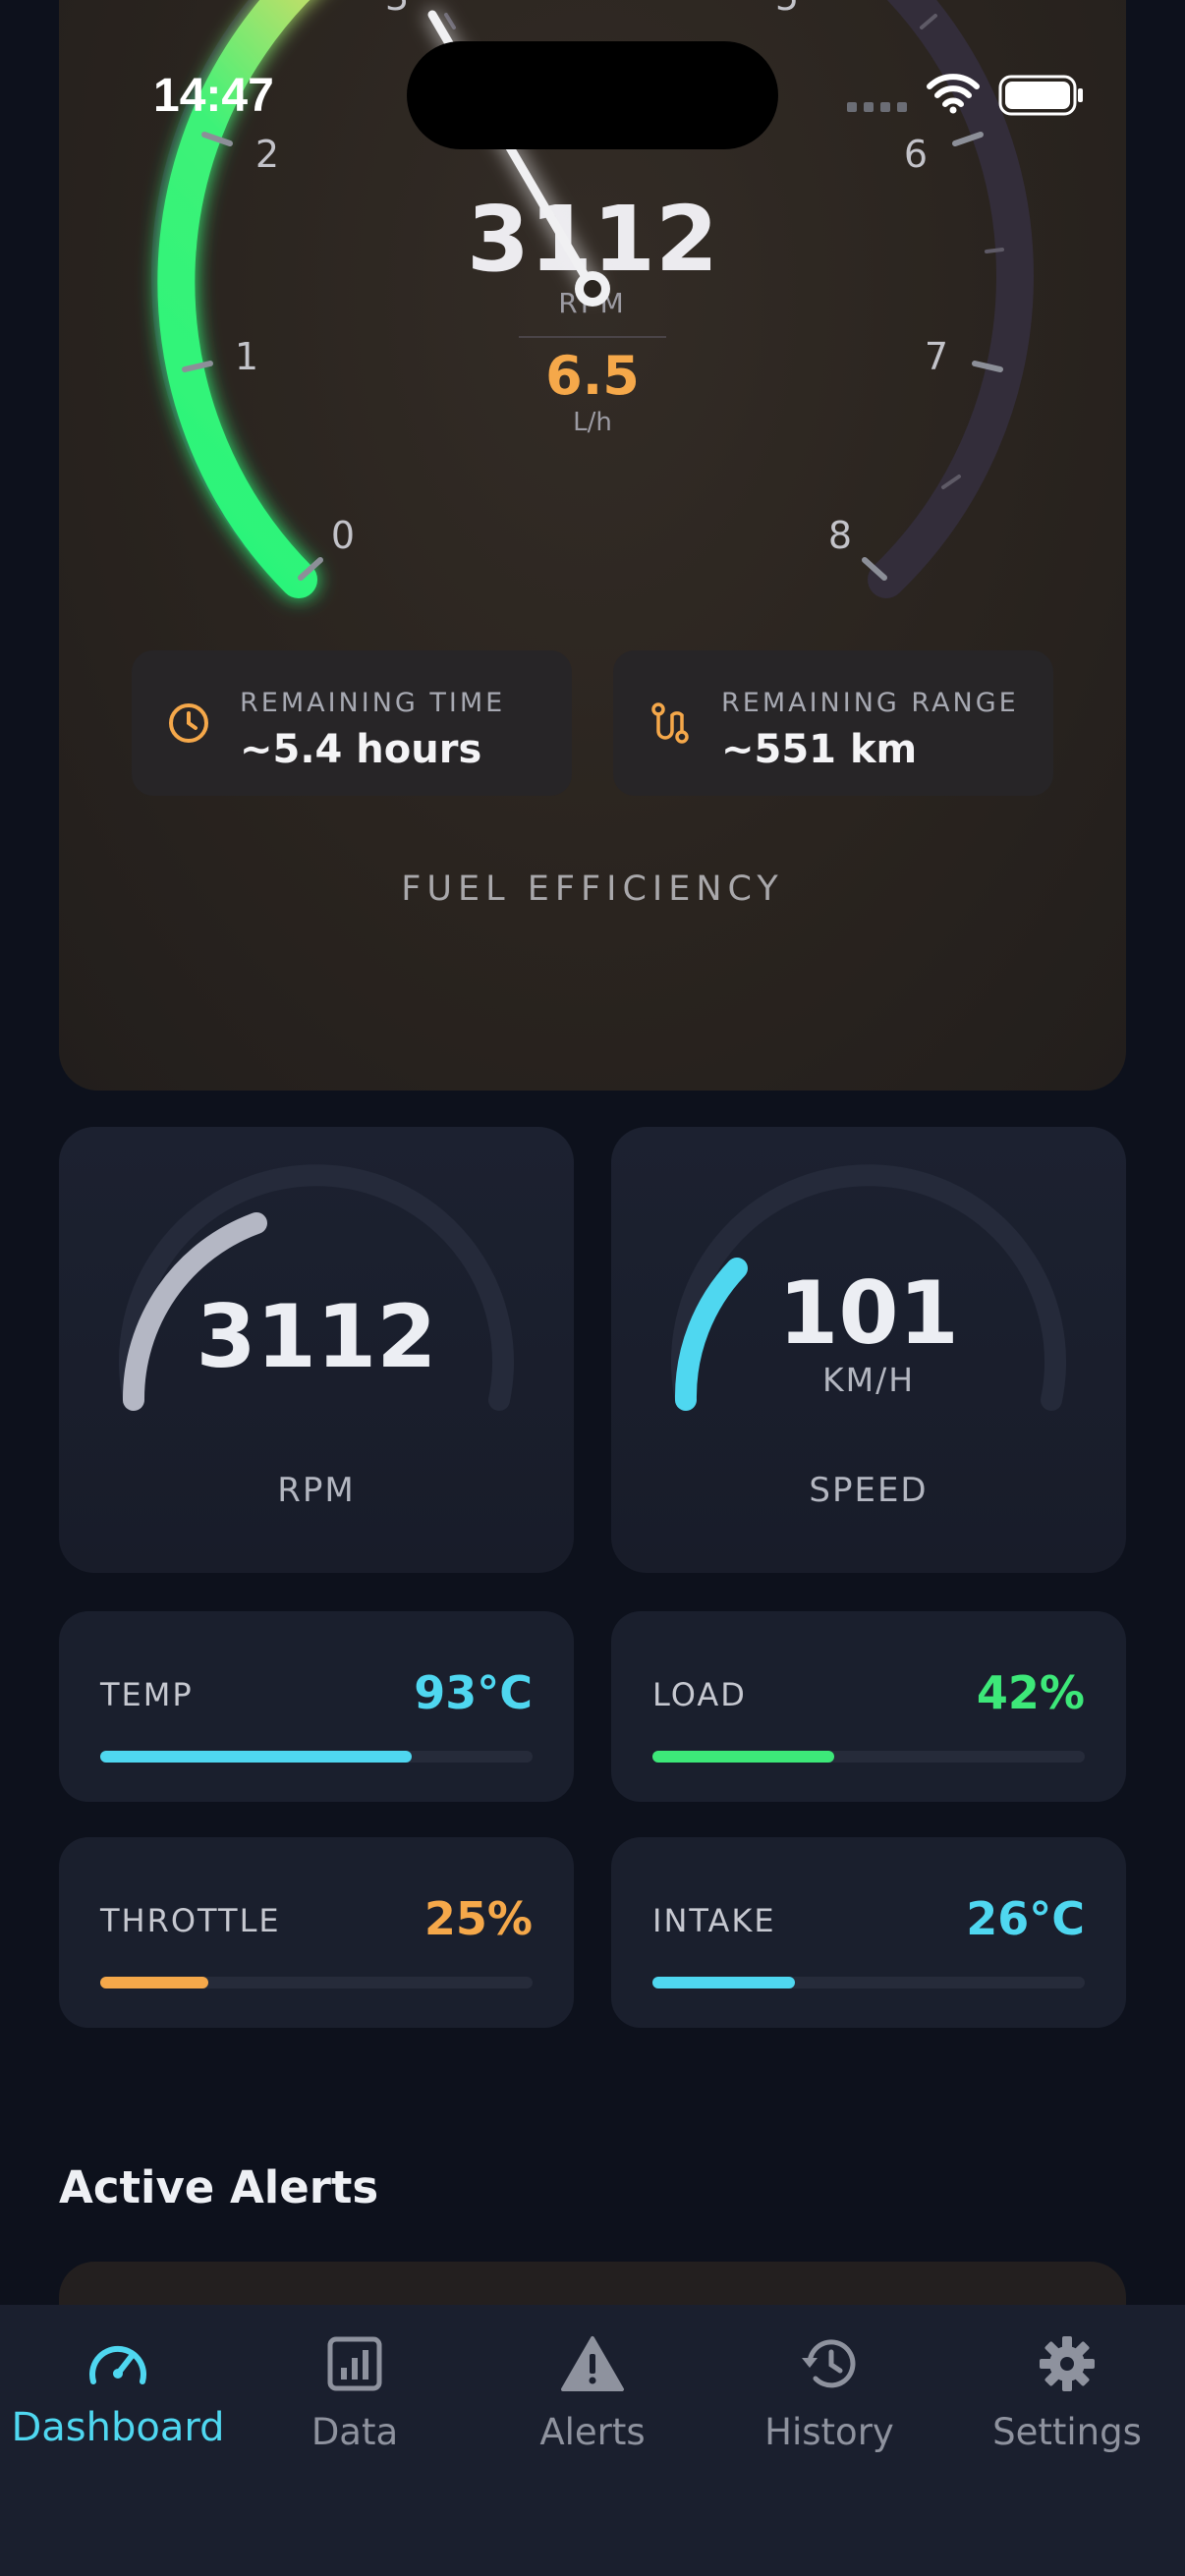 The image size is (1185, 2576). I want to click on active-alerts-title: Active Alerts, so click(219, 2187).